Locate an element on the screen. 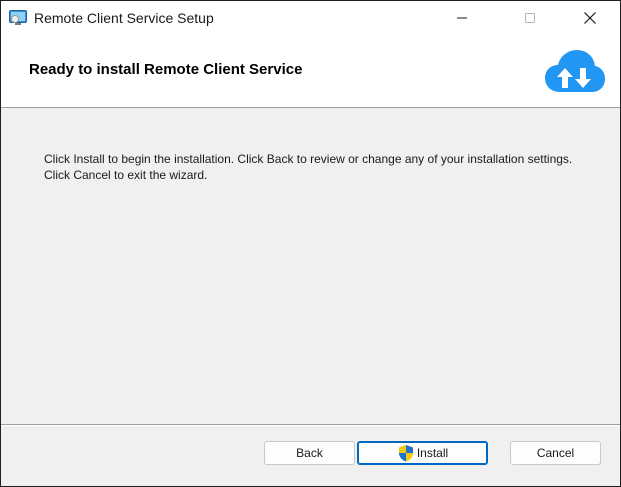 The height and width of the screenshot is (487, 621). install-button: Install is located at coordinates (422, 453).